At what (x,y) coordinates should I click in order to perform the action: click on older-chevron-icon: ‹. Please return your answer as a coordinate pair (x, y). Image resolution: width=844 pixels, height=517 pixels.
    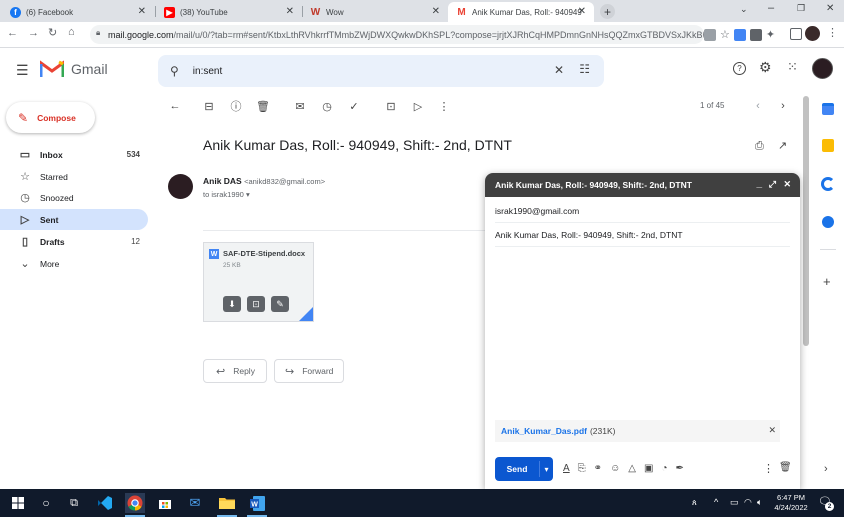
    Looking at the image, I should click on (758, 106).